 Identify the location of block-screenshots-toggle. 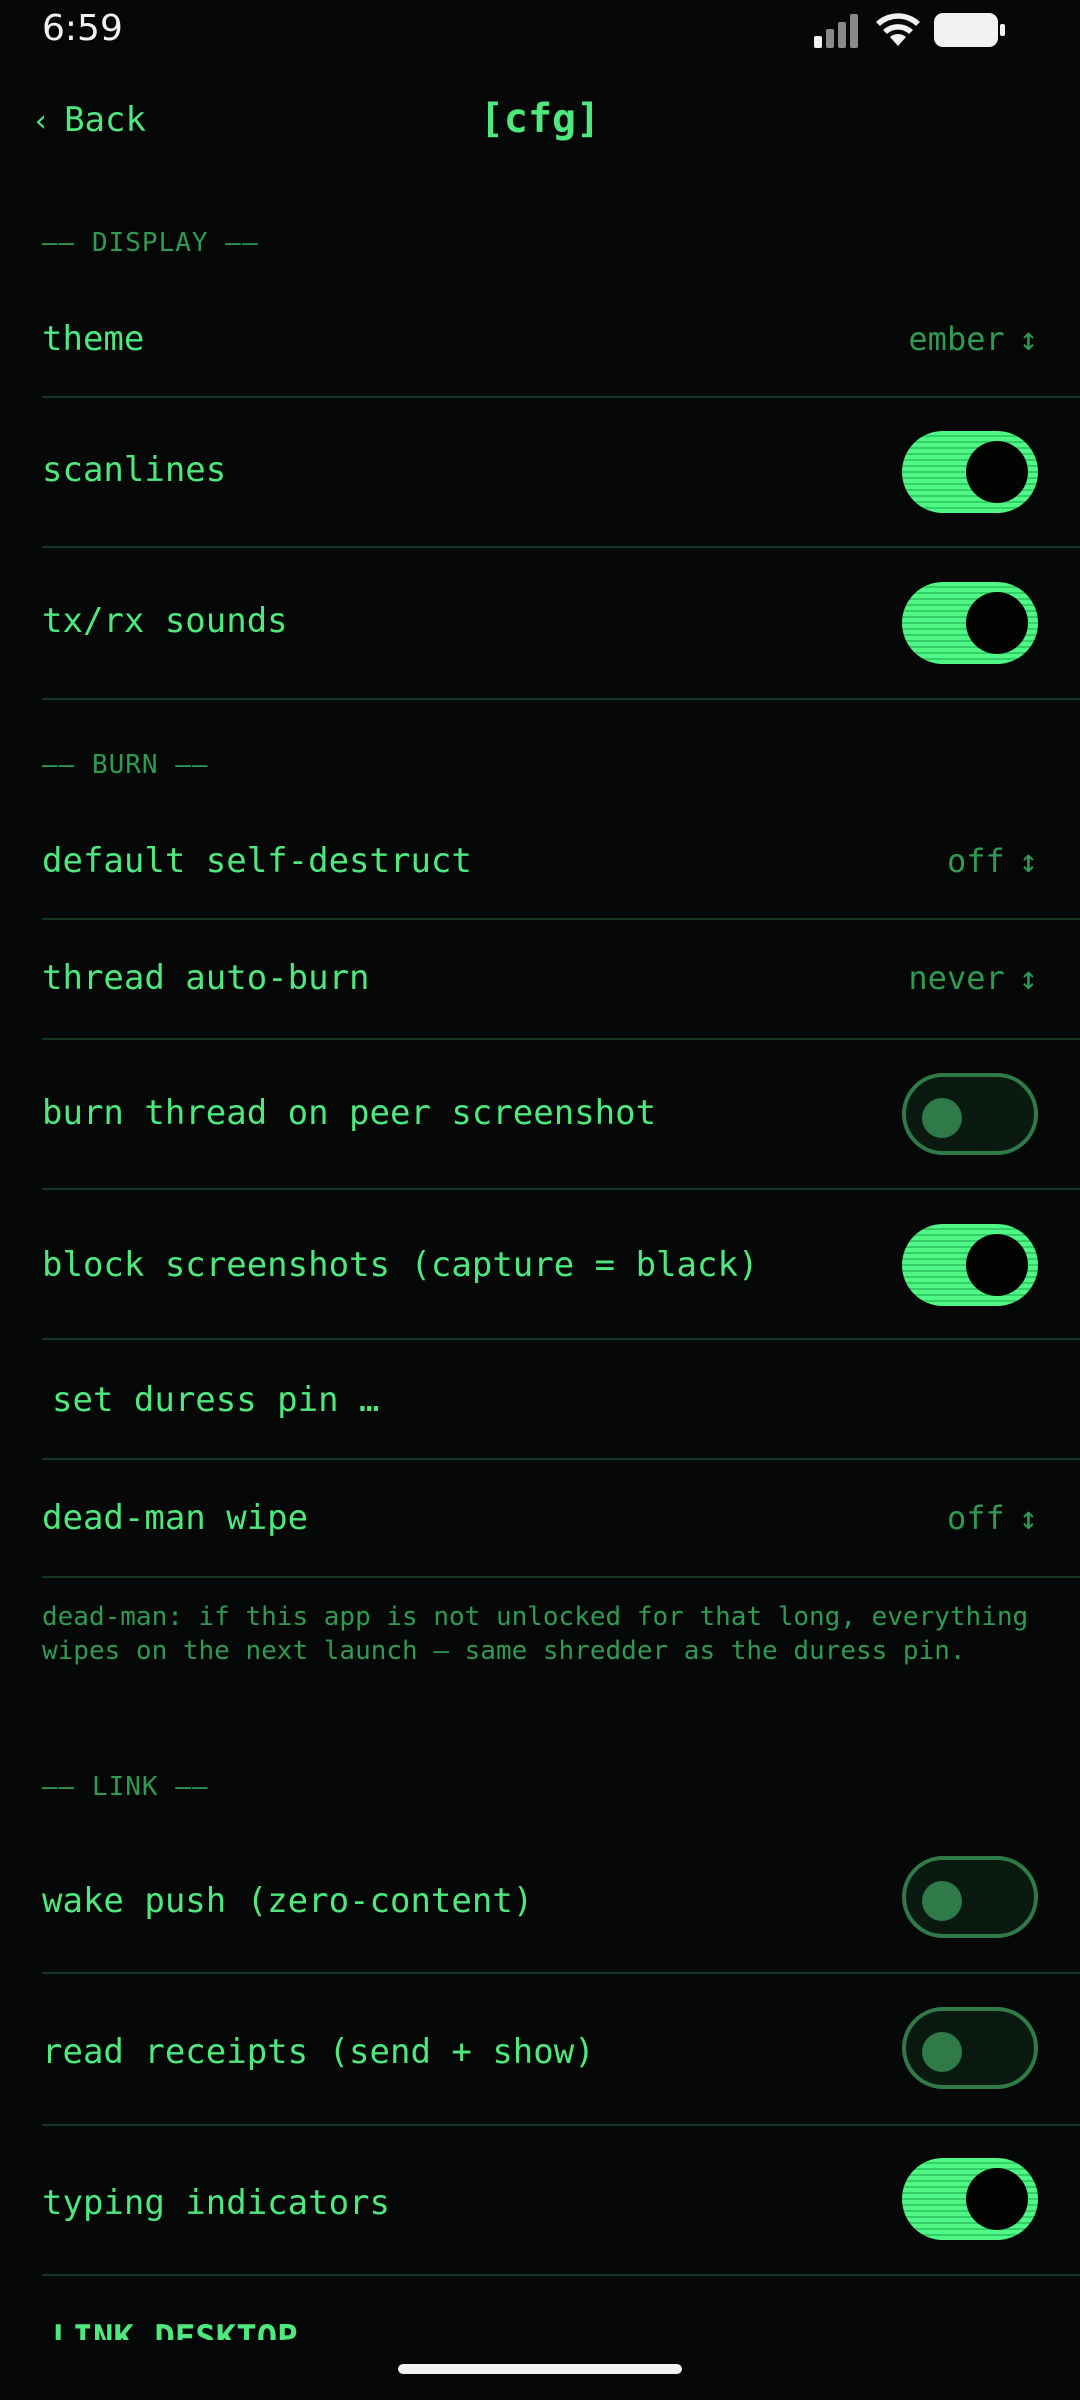
(970, 1265).